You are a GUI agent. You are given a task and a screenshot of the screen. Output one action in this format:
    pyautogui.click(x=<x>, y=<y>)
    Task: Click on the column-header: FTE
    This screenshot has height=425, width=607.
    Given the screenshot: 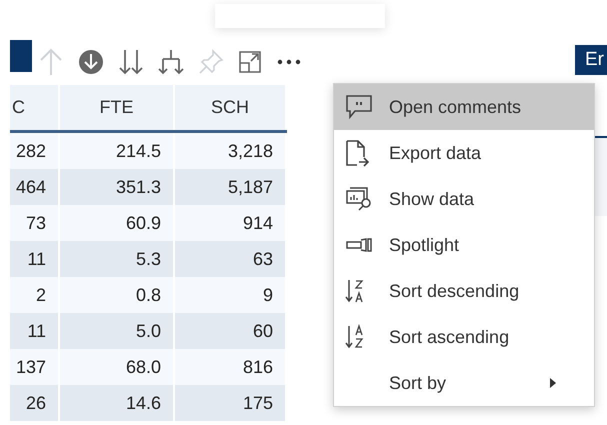 What is the action you would take?
    pyautogui.click(x=117, y=107)
    